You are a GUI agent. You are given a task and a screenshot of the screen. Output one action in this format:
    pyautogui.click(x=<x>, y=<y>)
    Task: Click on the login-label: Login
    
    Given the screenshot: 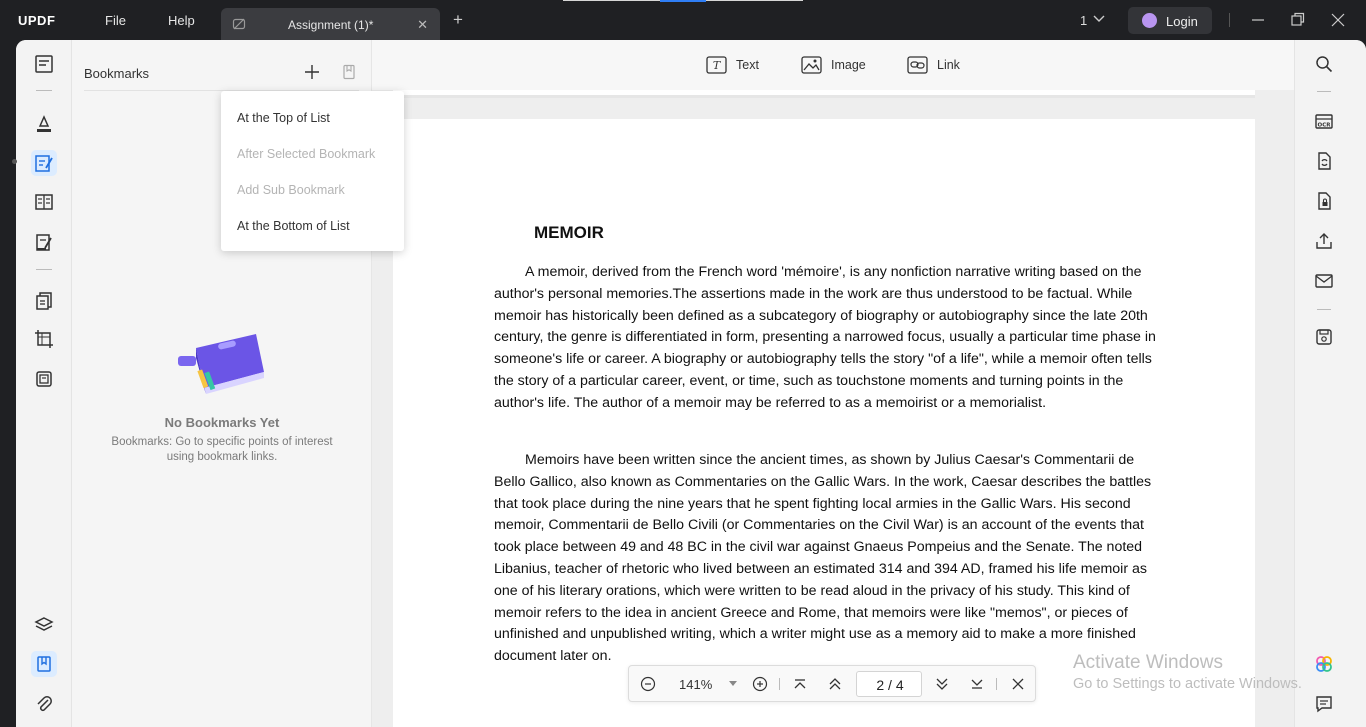 What is the action you would take?
    pyautogui.click(x=1182, y=21)
    